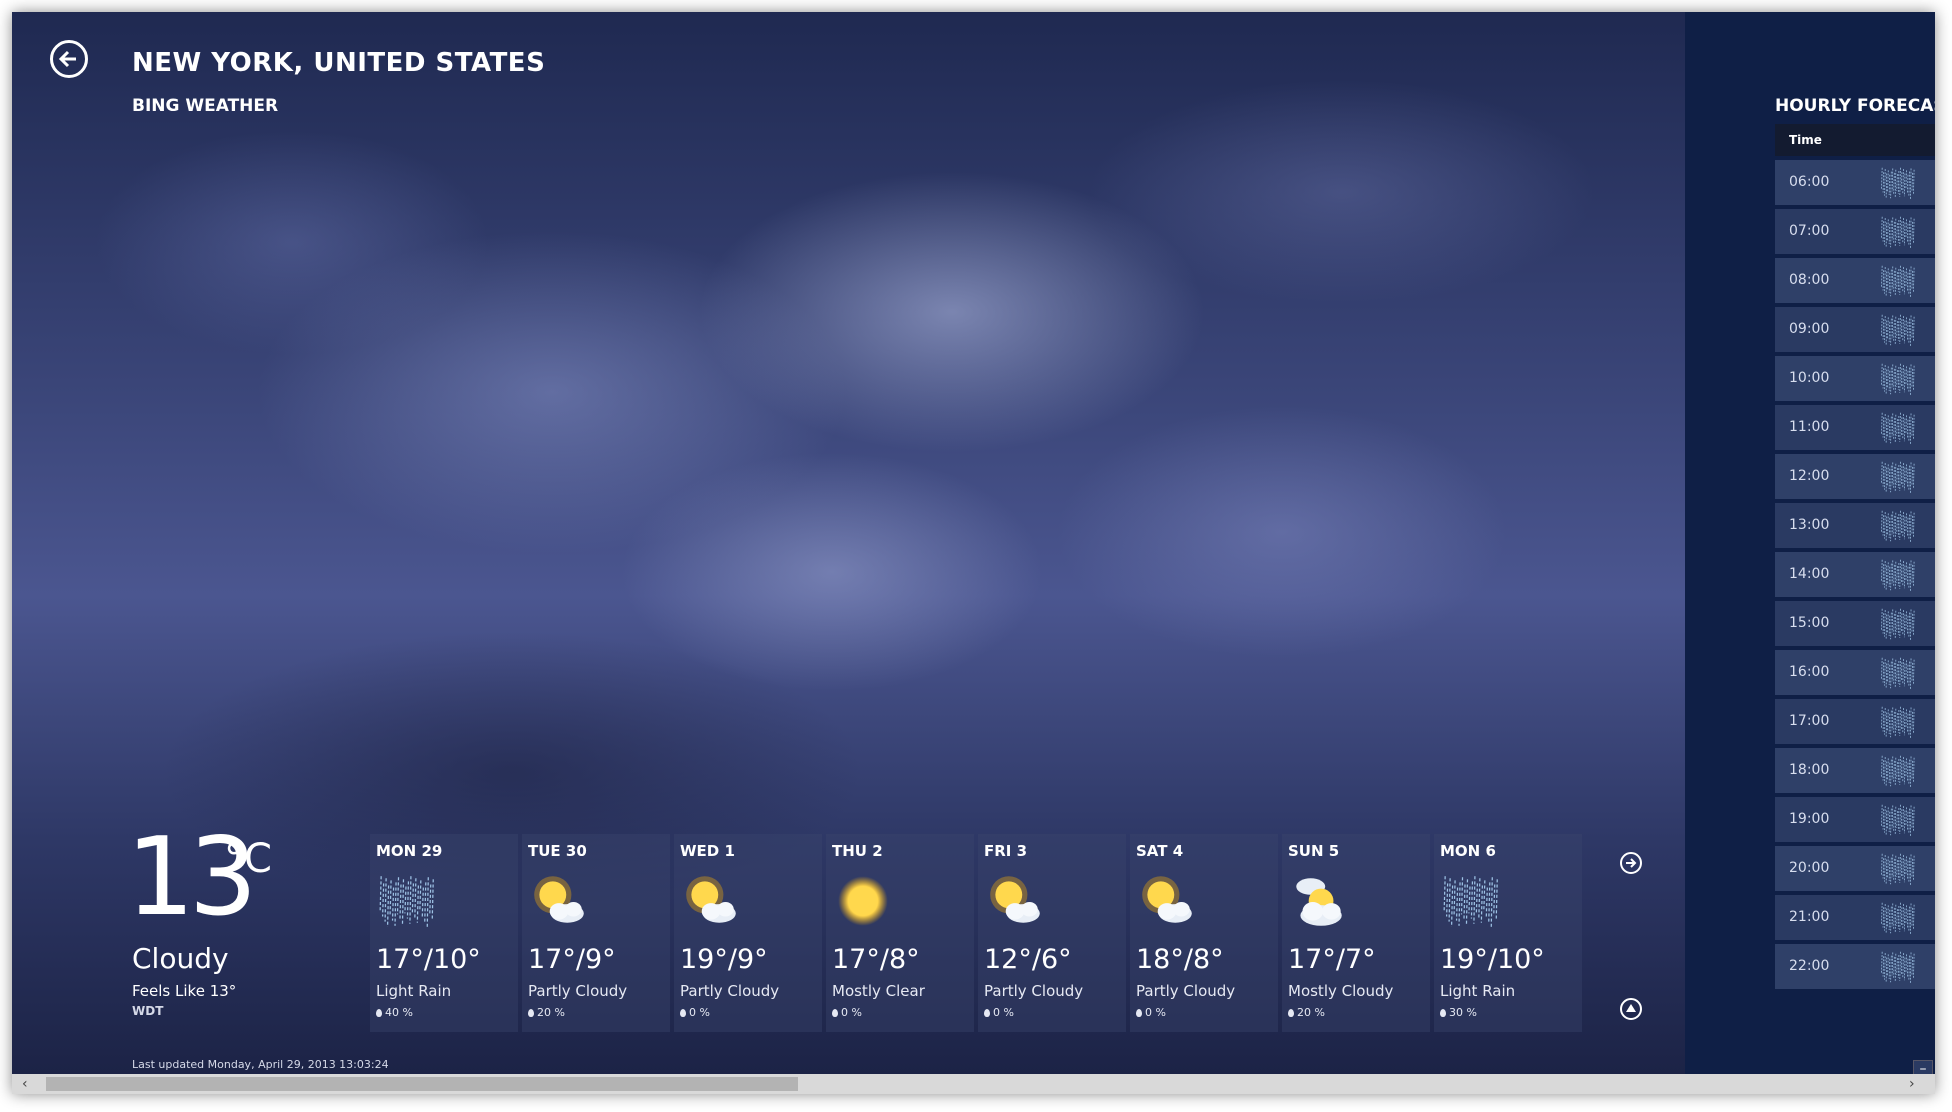 The width and height of the screenshot is (1952, 1112). What do you see at coordinates (1809, 329) in the screenshot?
I see `hour-time: 09:00` at bounding box center [1809, 329].